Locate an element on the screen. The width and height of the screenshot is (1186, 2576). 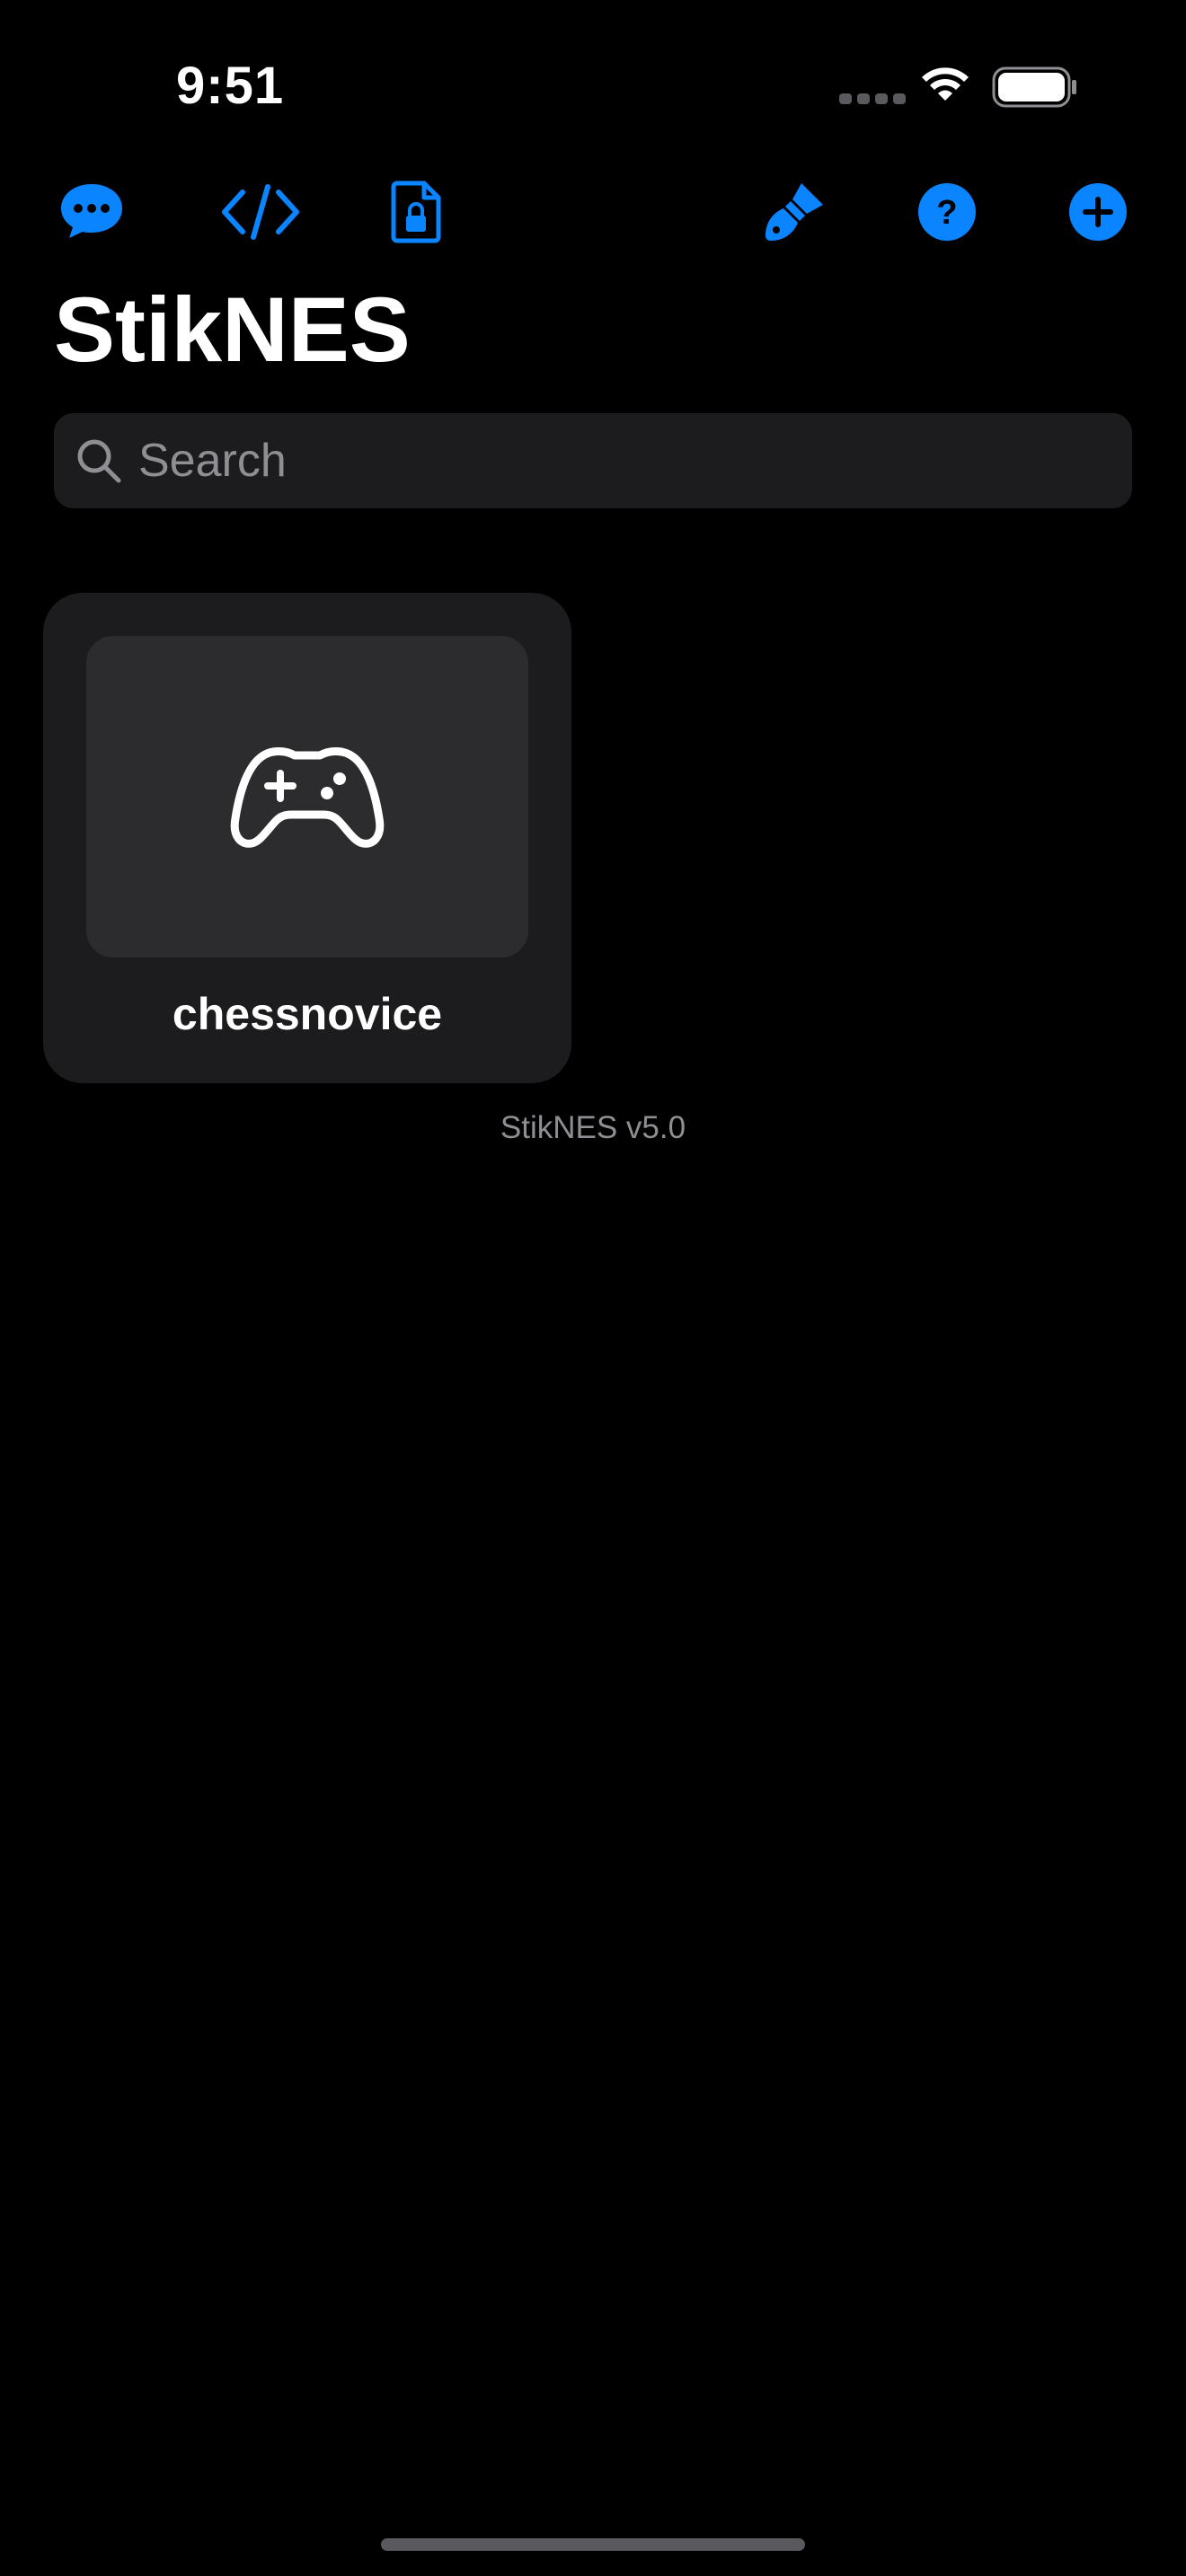
battery-icon is located at coordinates (1035, 89).